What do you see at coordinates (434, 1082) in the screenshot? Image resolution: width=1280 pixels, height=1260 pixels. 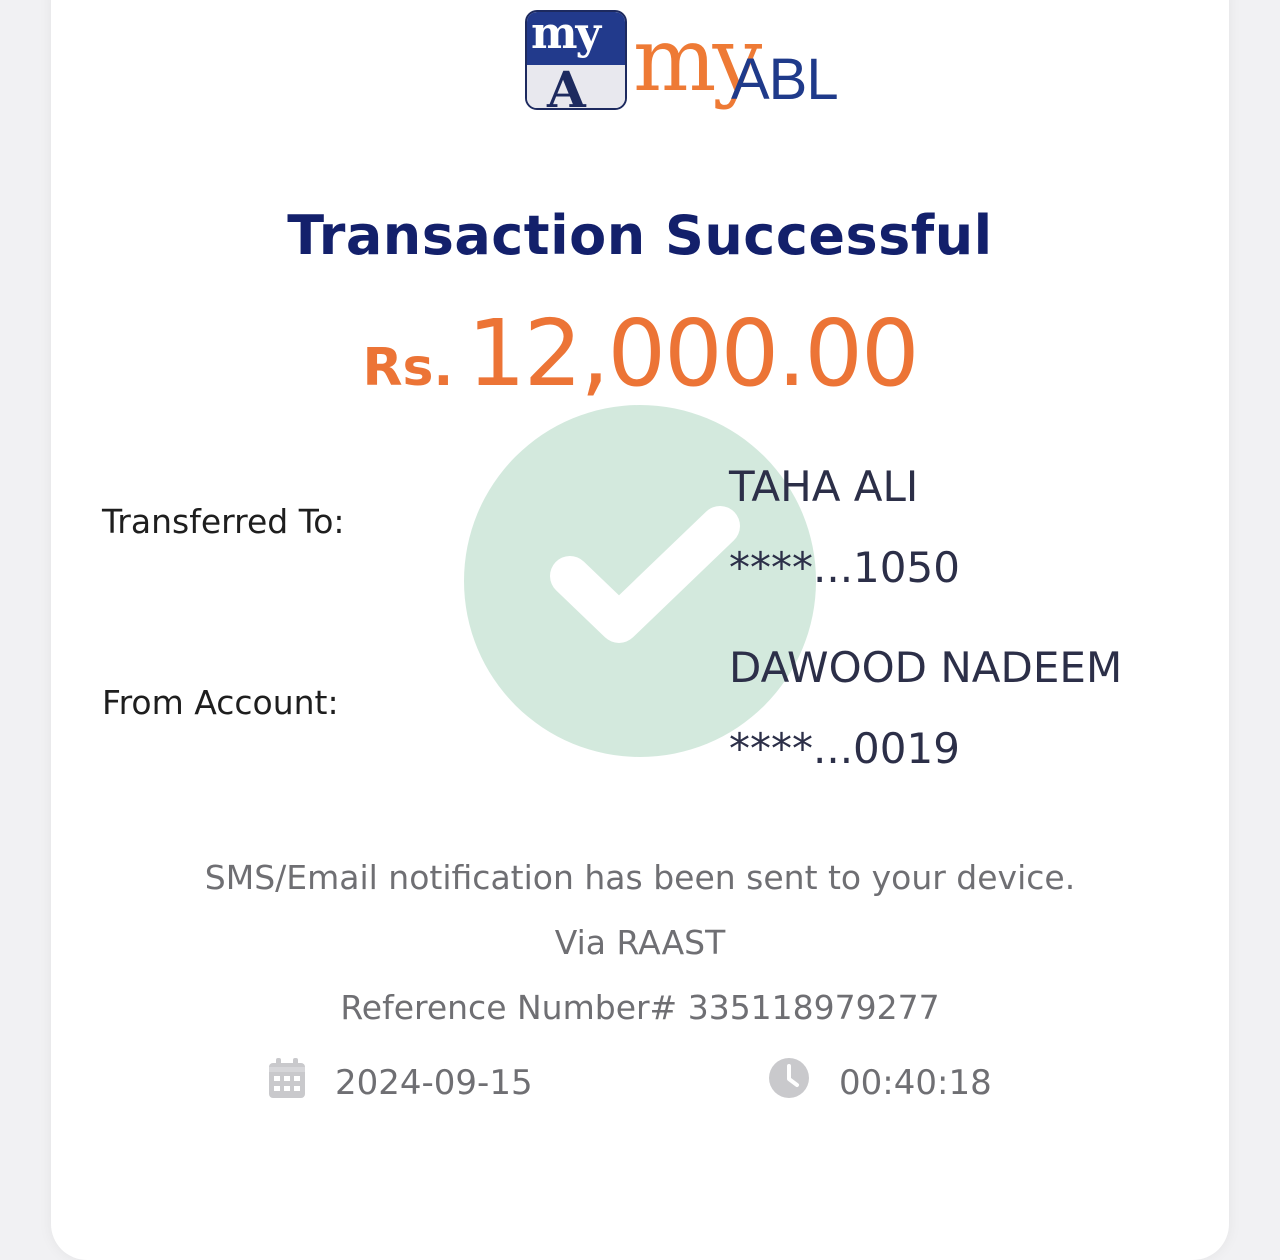 I see `date-value: 2024-09-15` at bounding box center [434, 1082].